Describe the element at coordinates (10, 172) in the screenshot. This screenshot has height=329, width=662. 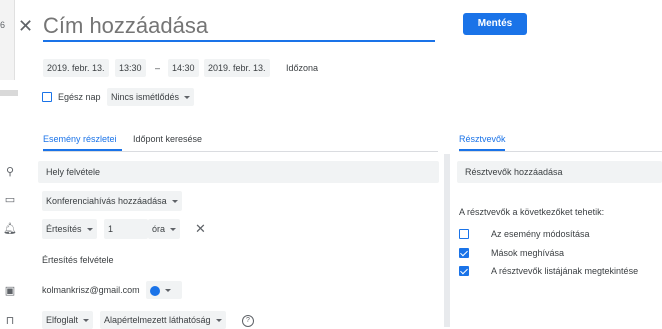
I see `location-pin-icon: ⚲` at that location.